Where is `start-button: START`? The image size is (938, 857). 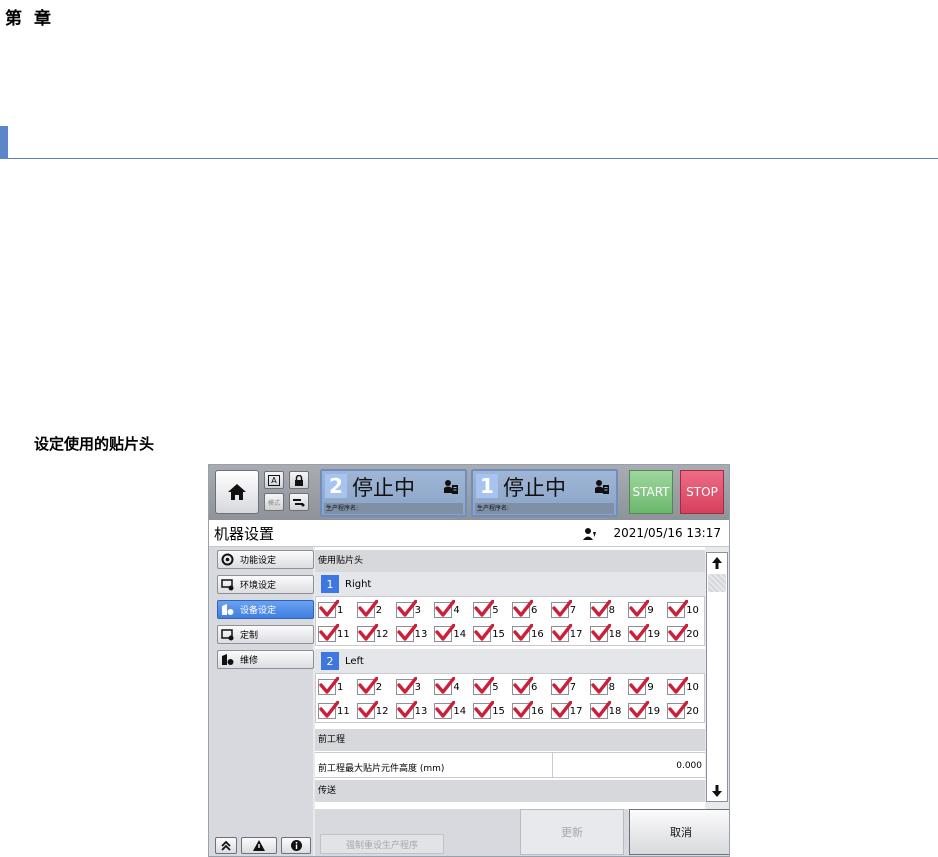 start-button: START is located at coordinates (651, 492).